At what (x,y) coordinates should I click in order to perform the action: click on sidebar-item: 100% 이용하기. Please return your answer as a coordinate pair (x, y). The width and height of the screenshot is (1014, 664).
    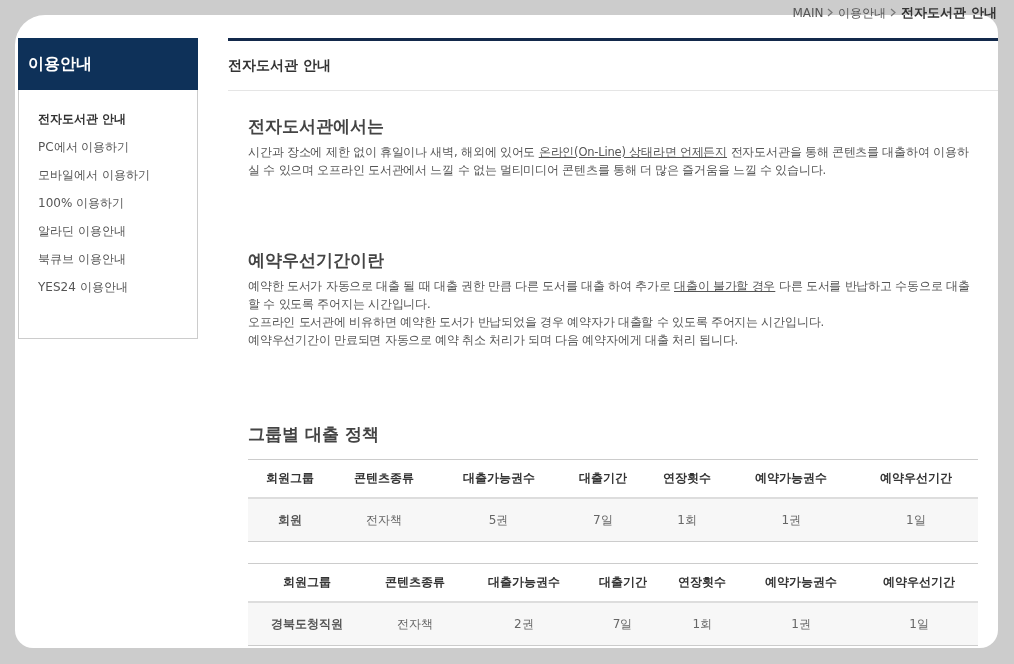
    Looking at the image, I should click on (117, 203).